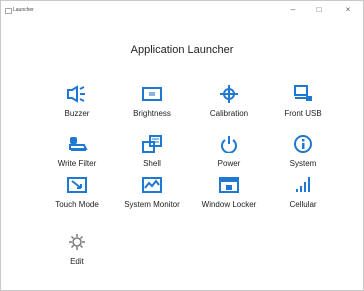 The width and height of the screenshot is (364, 291). What do you see at coordinates (182, 50) in the screenshot?
I see `page-title: Application Launcher` at bounding box center [182, 50].